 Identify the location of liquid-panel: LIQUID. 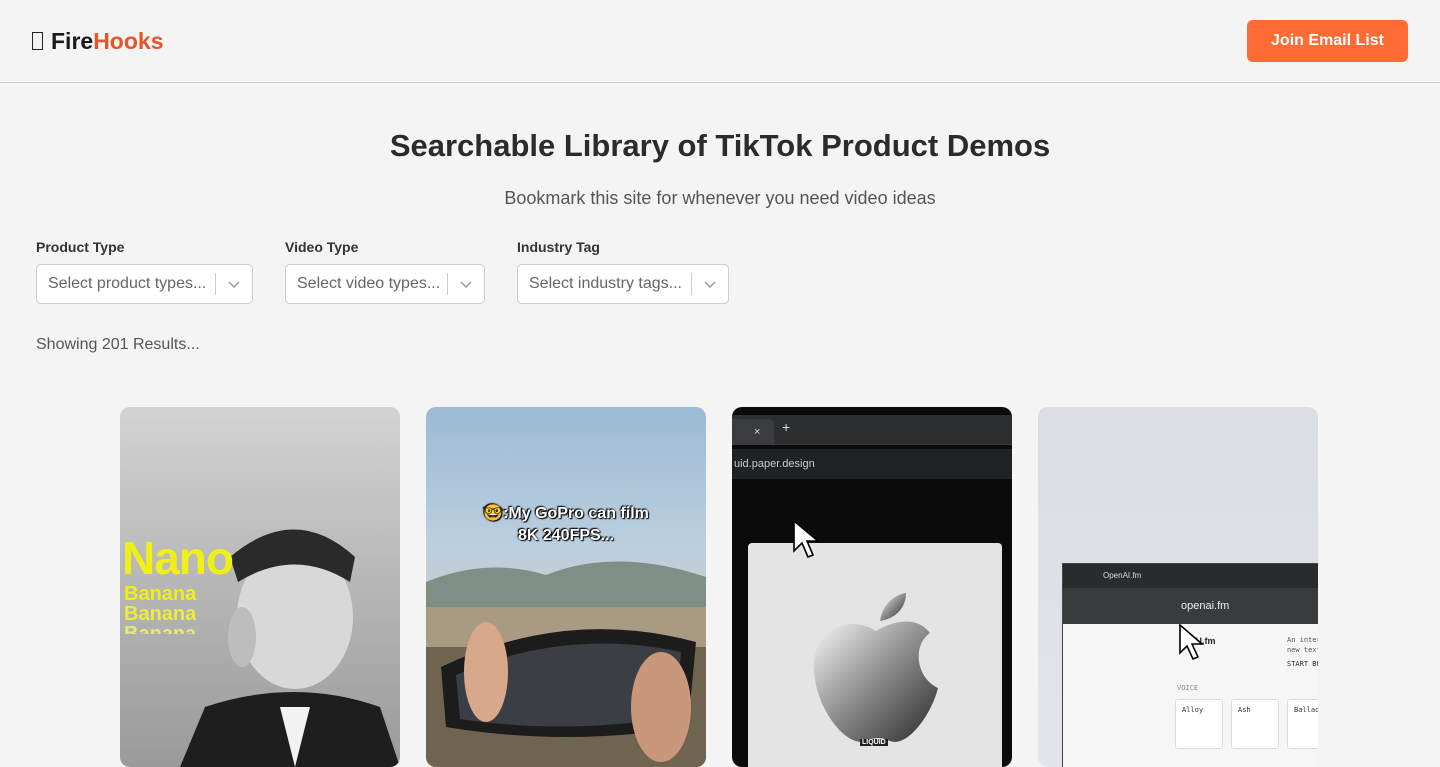
(875, 655).